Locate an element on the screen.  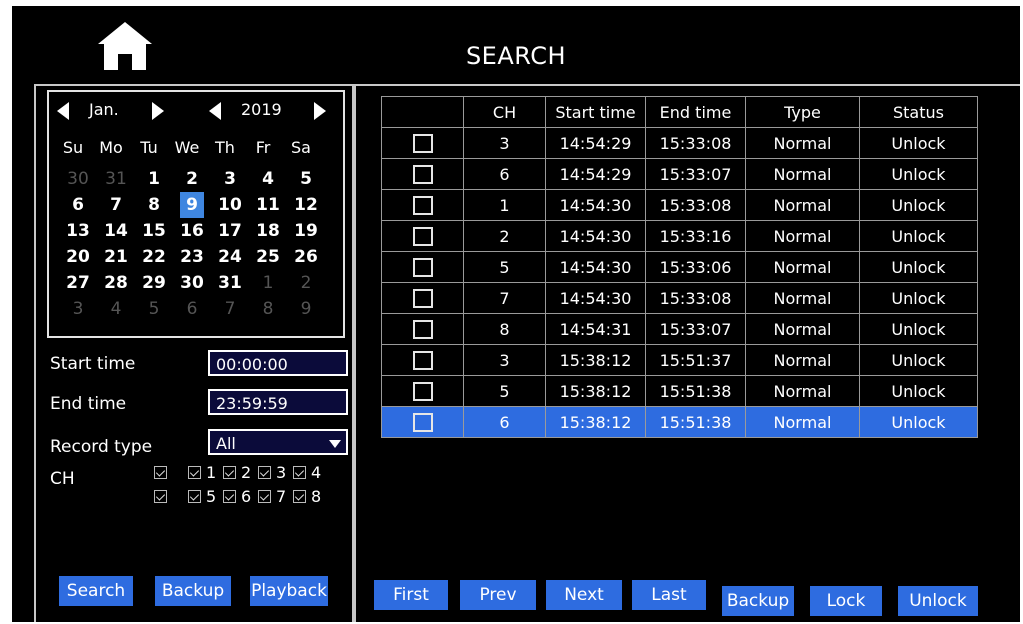
record-type-select: All is located at coordinates (278, 442).